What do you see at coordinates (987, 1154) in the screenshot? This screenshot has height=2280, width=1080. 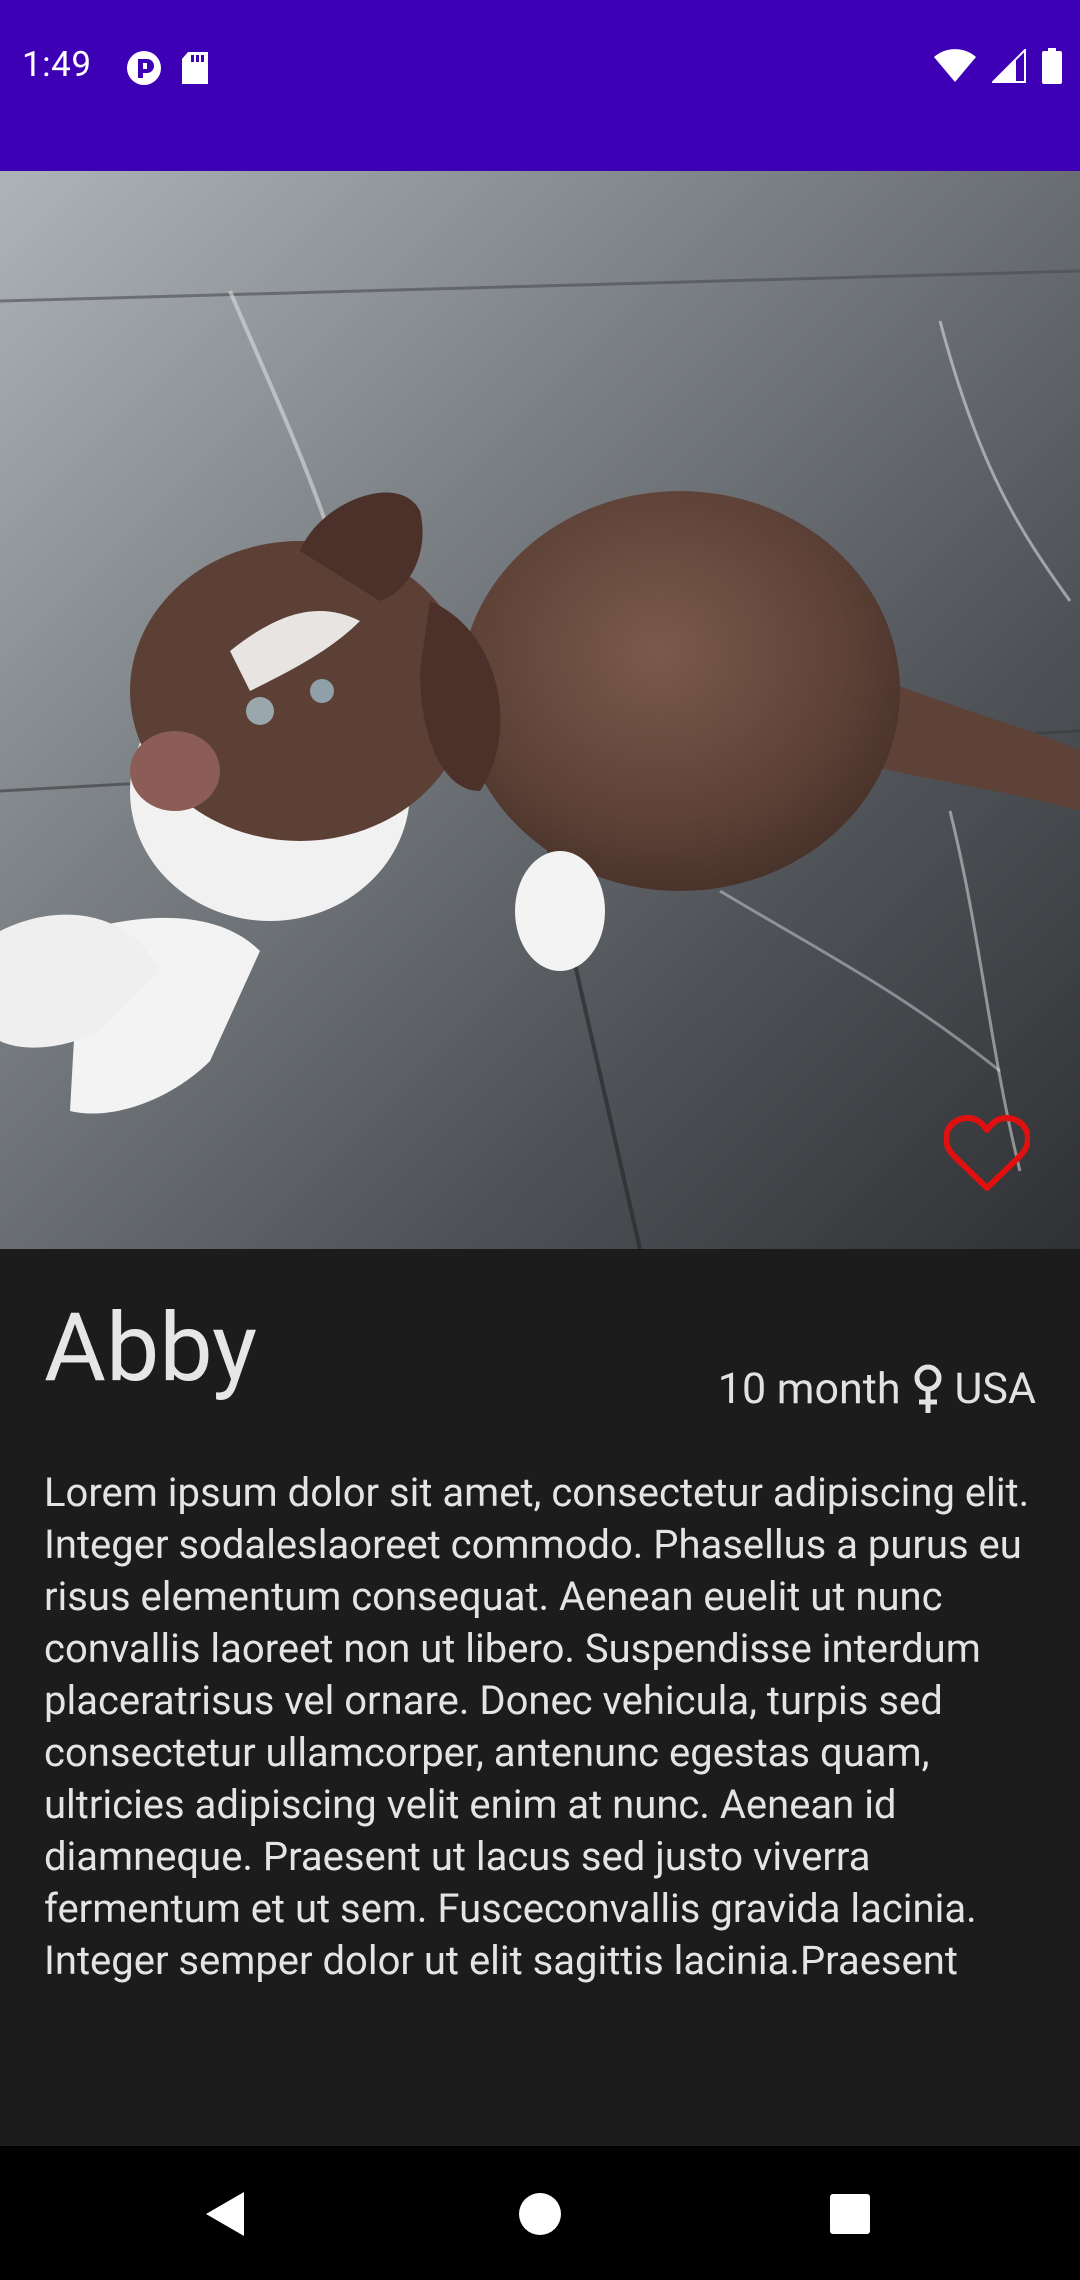 I see `heart-outline-icon` at bounding box center [987, 1154].